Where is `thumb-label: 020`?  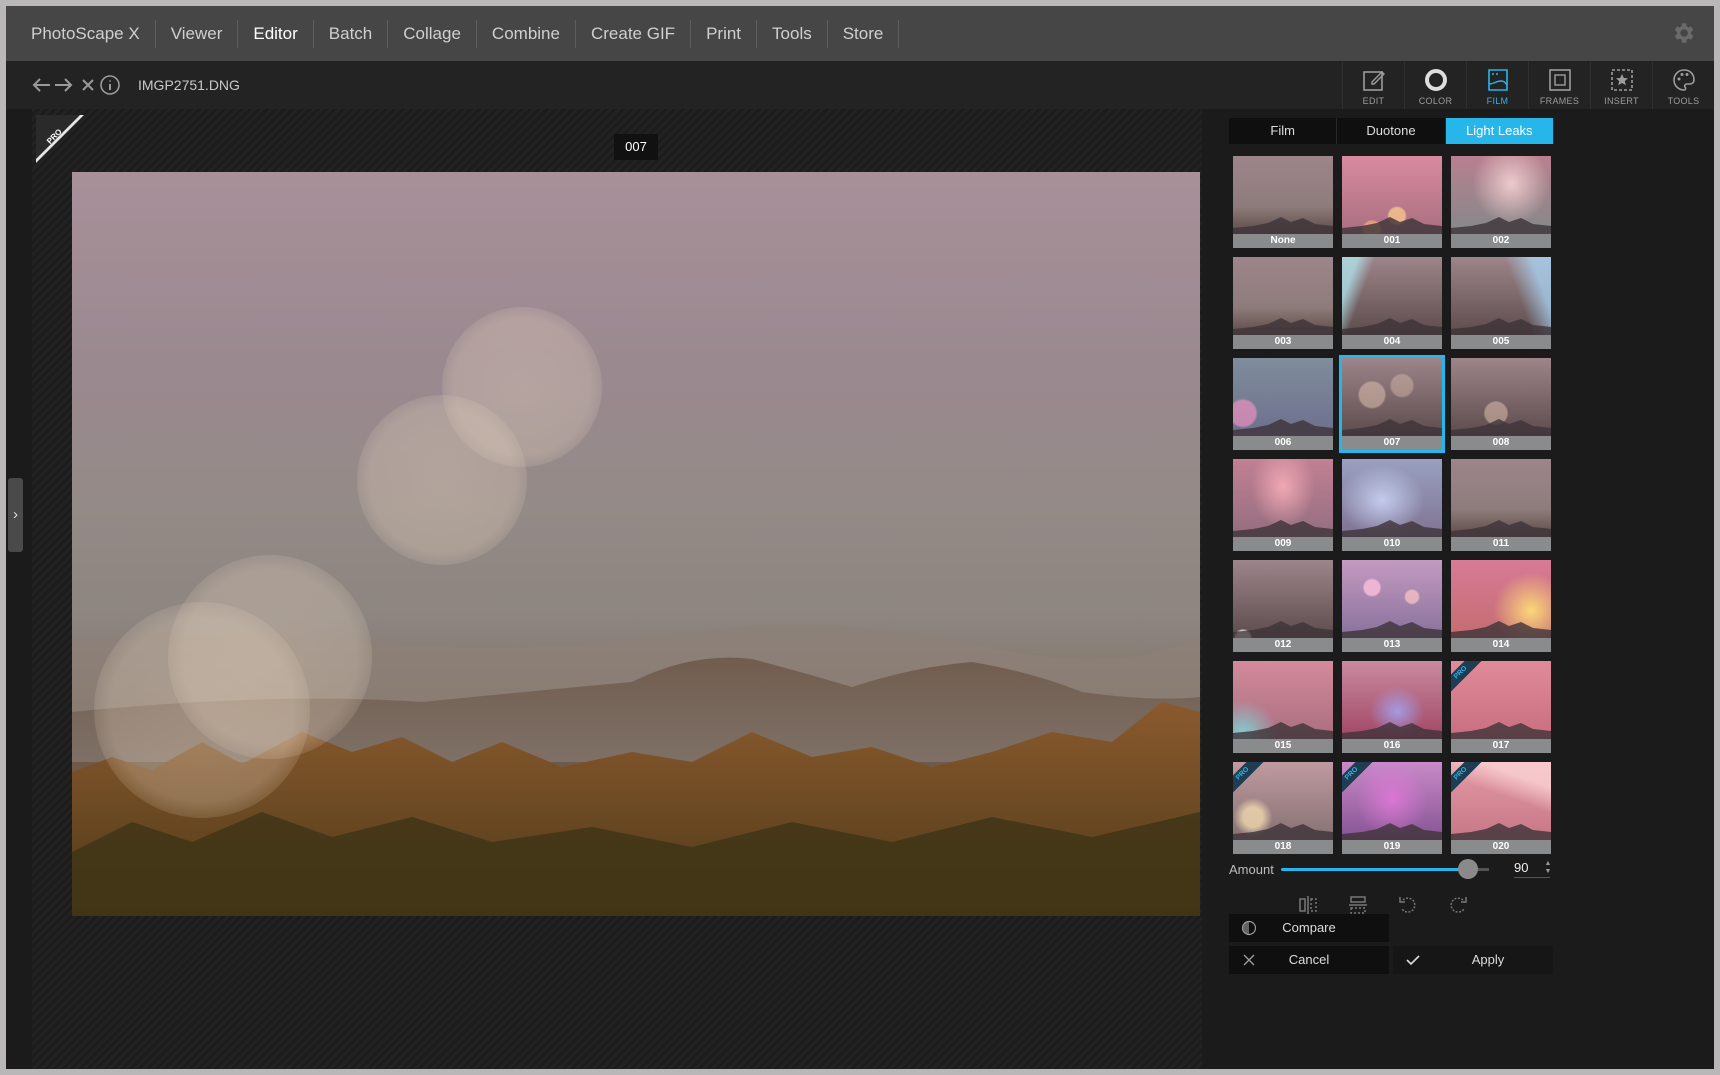
thumb-label: 020 is located at coordinates (1501, 847).